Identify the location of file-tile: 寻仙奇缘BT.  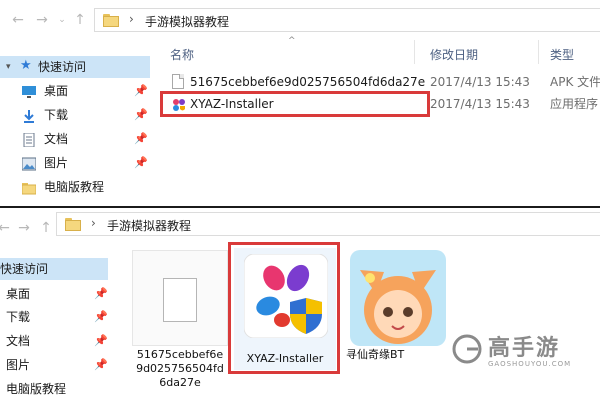
(396, 310).